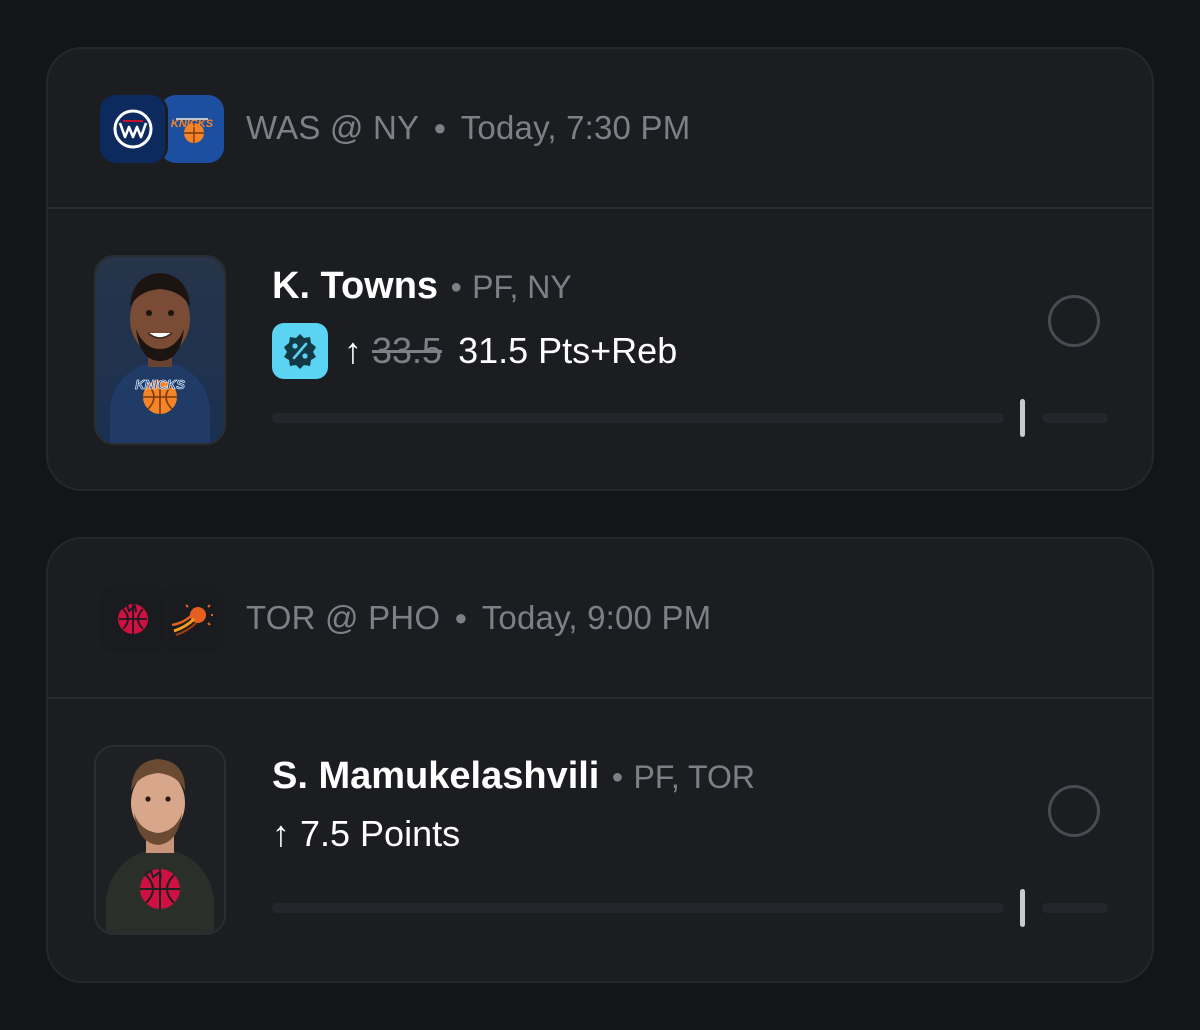 Image resolution: width=1200 pixels, height=1030 pixels. I want to click on player-name: K. Towns, so click(355, 286).